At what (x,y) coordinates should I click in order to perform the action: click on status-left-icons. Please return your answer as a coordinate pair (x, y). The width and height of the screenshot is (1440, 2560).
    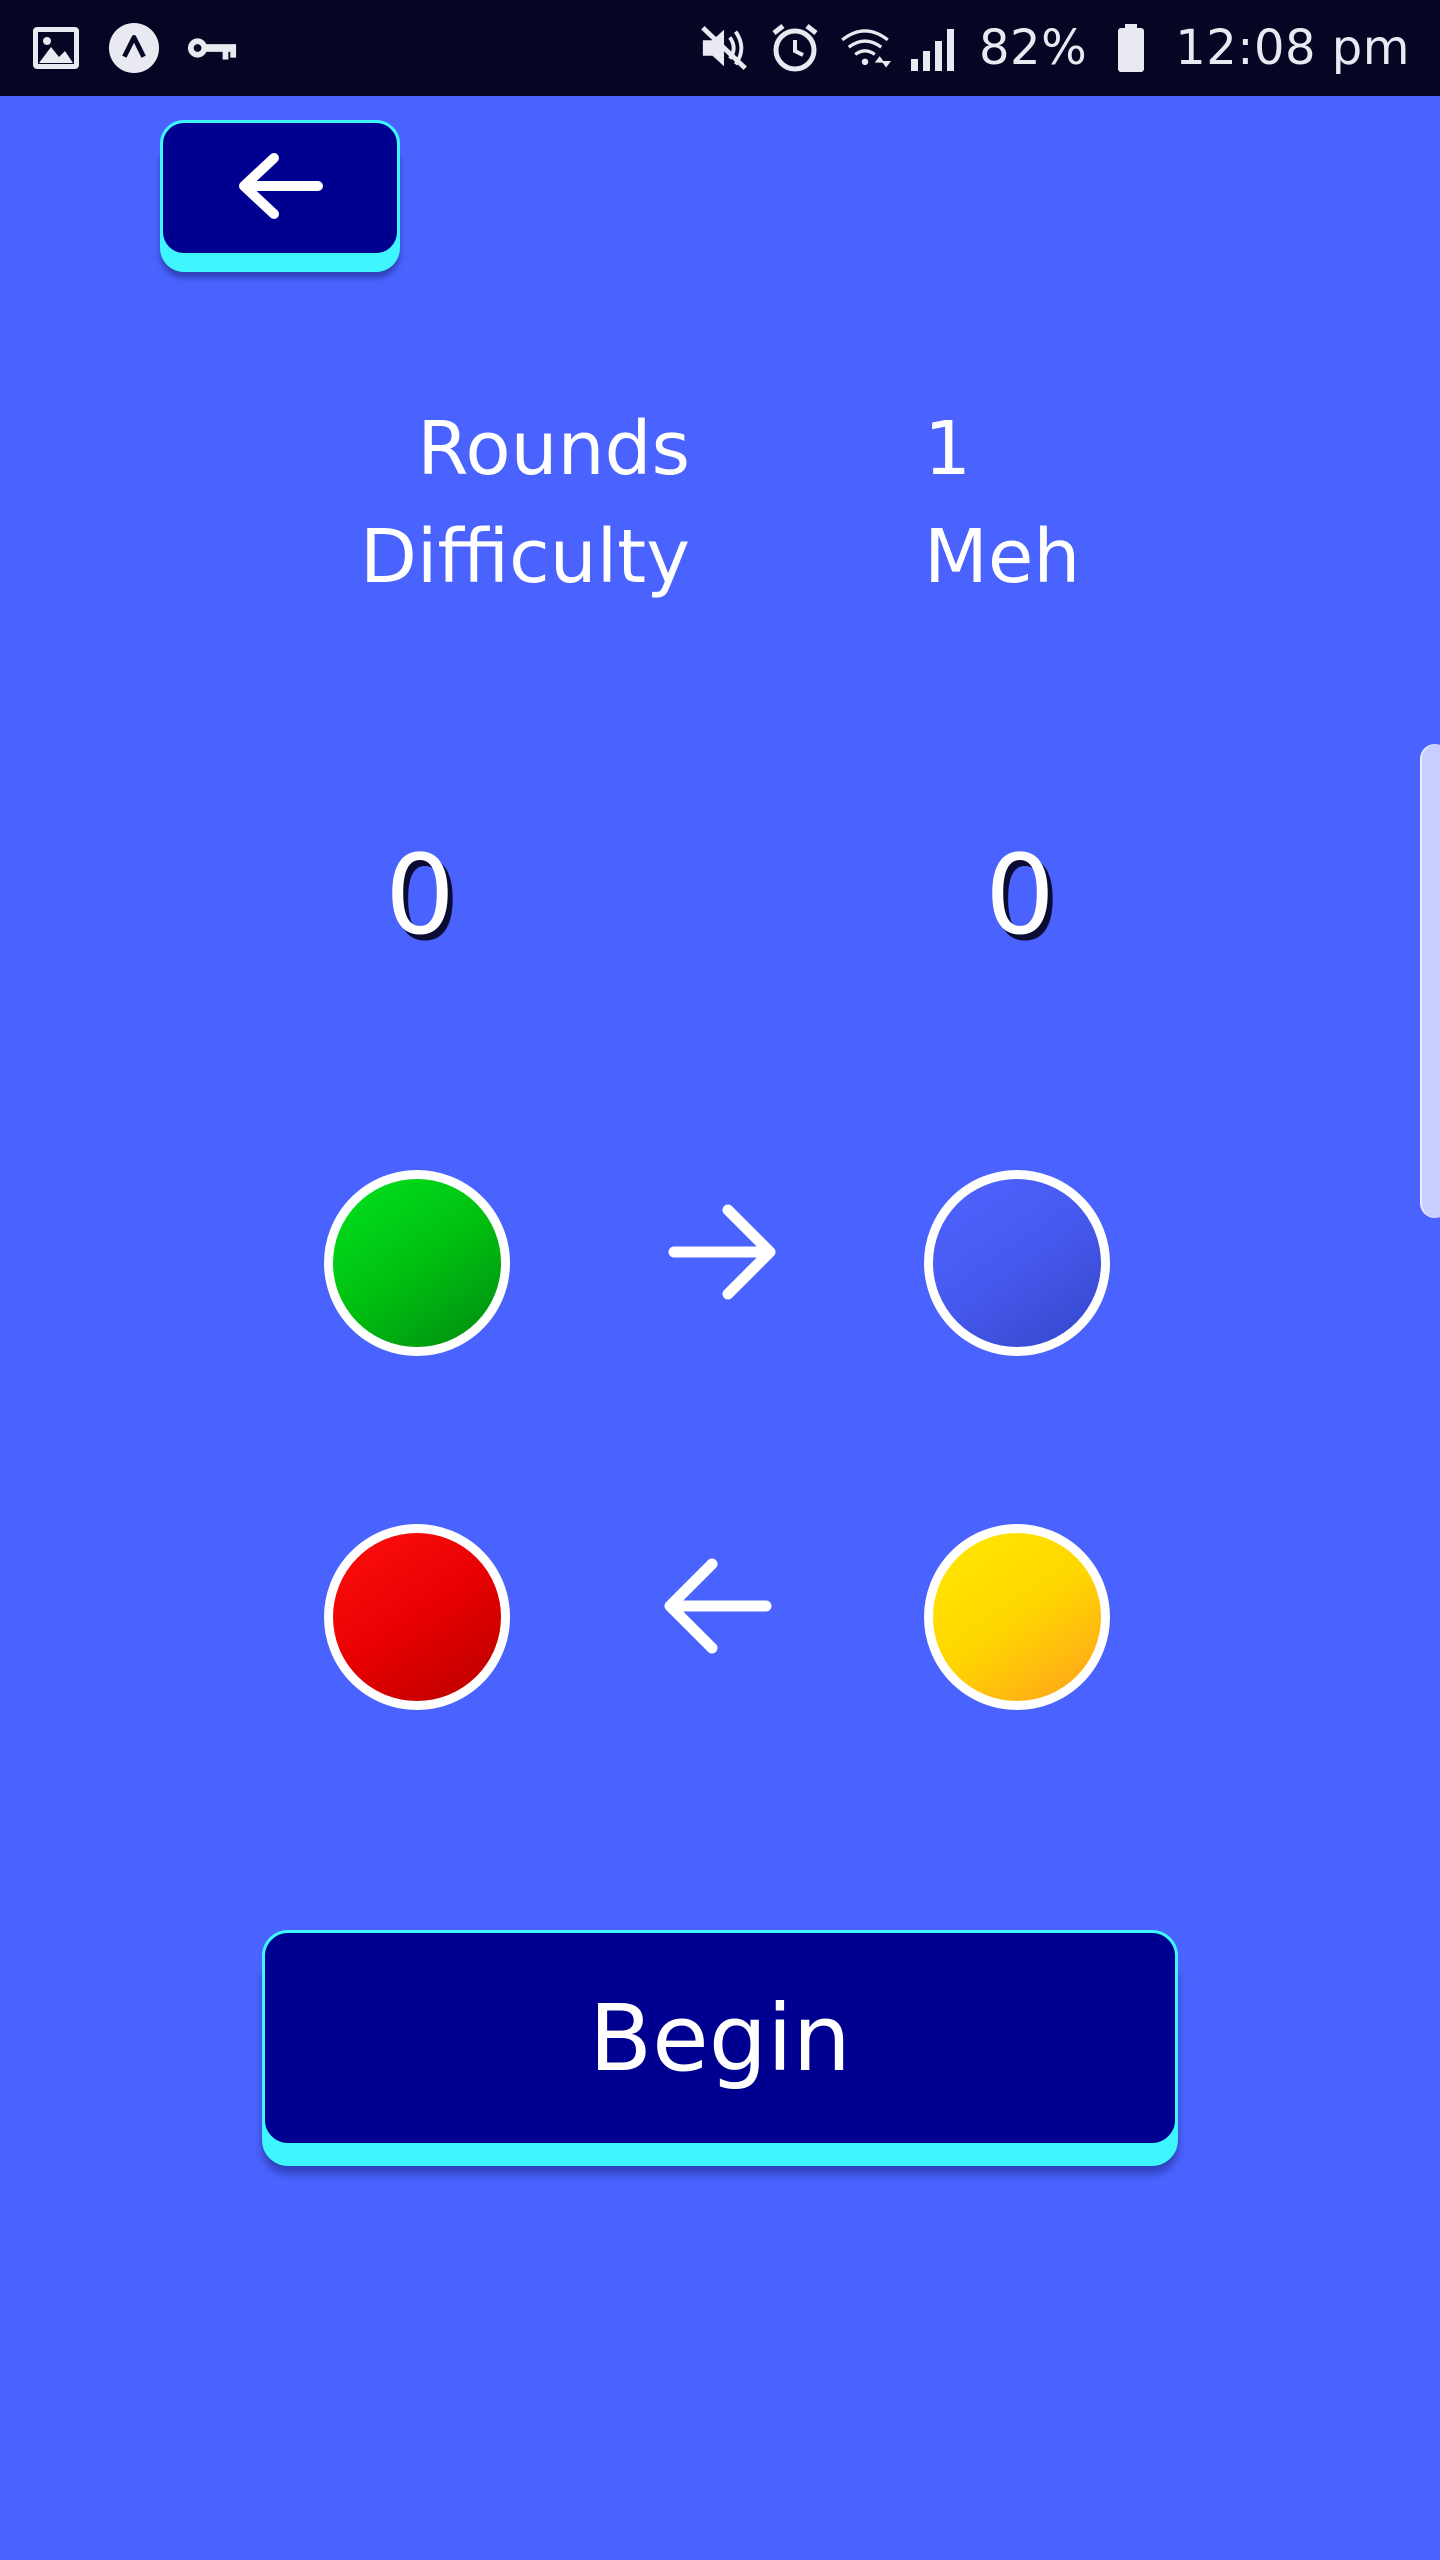
    Looking at the image, I should click on (134, 48).